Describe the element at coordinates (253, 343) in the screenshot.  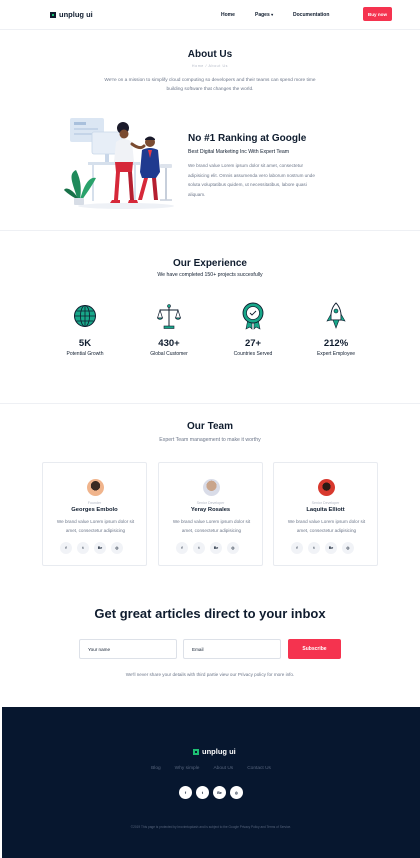
I see `stat-value: 27+` at that location.